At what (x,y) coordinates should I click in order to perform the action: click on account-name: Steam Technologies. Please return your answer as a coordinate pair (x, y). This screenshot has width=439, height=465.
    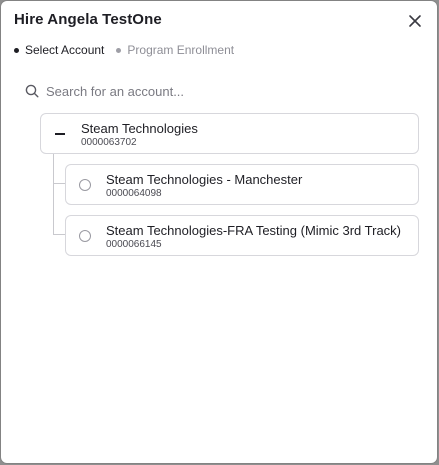
    Looking at the image, I should click on (139, 128).